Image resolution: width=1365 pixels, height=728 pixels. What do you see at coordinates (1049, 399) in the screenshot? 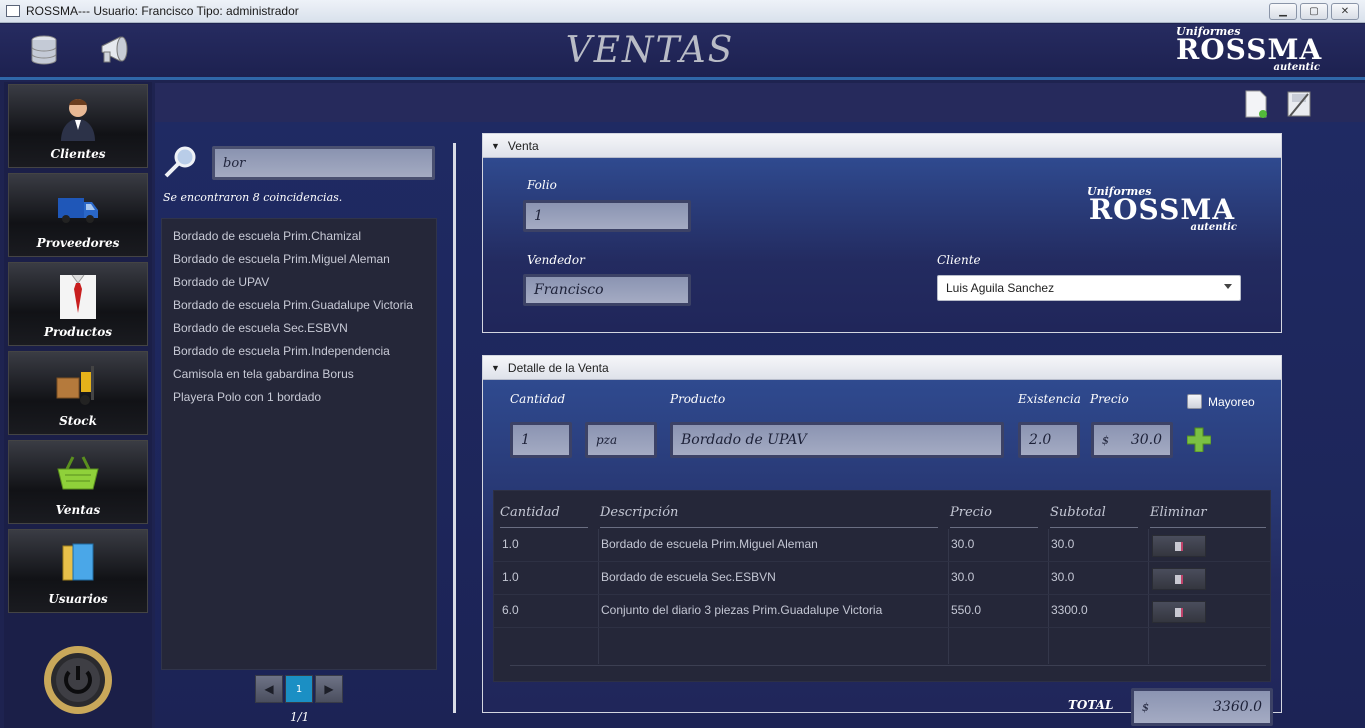
I see `existencia-label: Existencia` at bounding box center [1049, 399].